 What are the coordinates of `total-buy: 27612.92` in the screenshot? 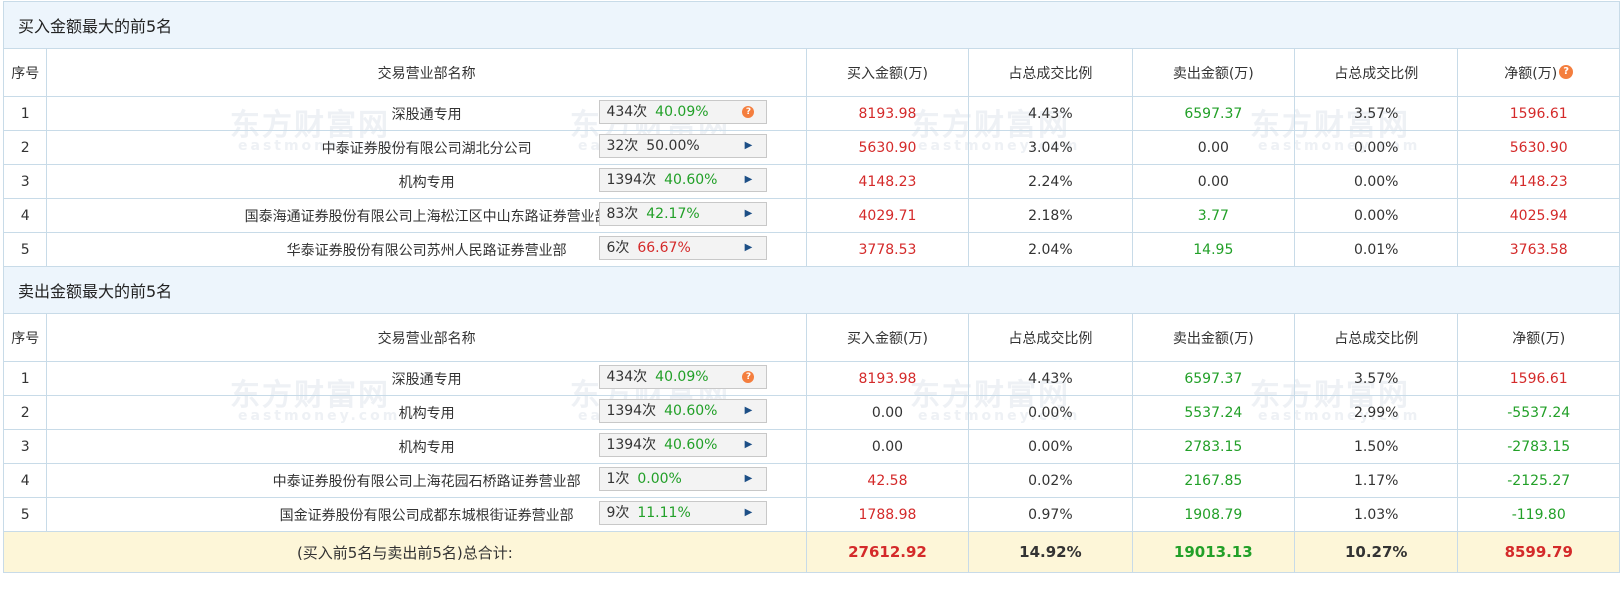 It's located at (887, 552).